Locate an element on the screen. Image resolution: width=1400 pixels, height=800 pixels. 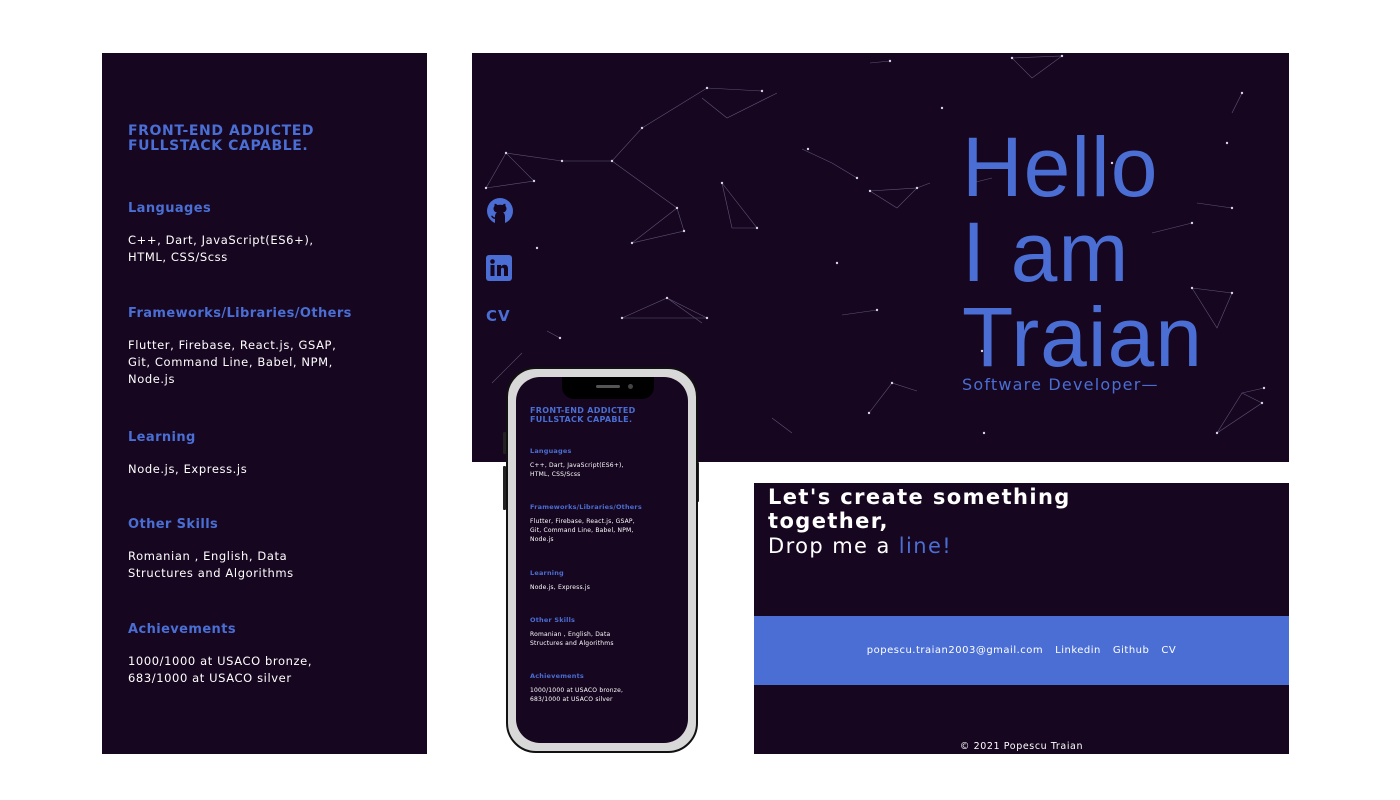
mini-section-title: Achievements is located at coordinates (557, 676).